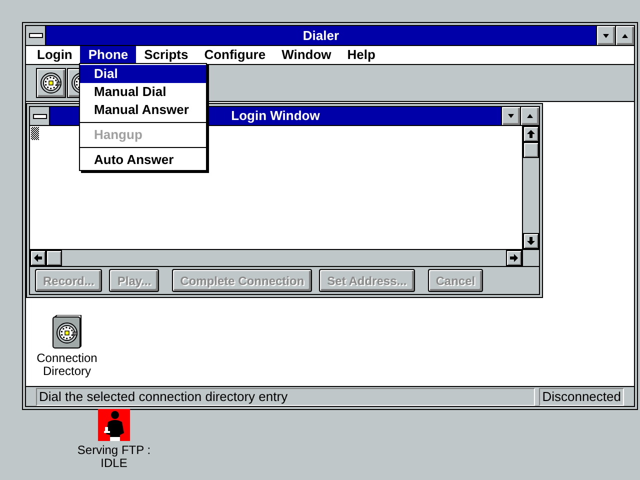  I want to click on menu-item: Scripts, so click(166, 55).